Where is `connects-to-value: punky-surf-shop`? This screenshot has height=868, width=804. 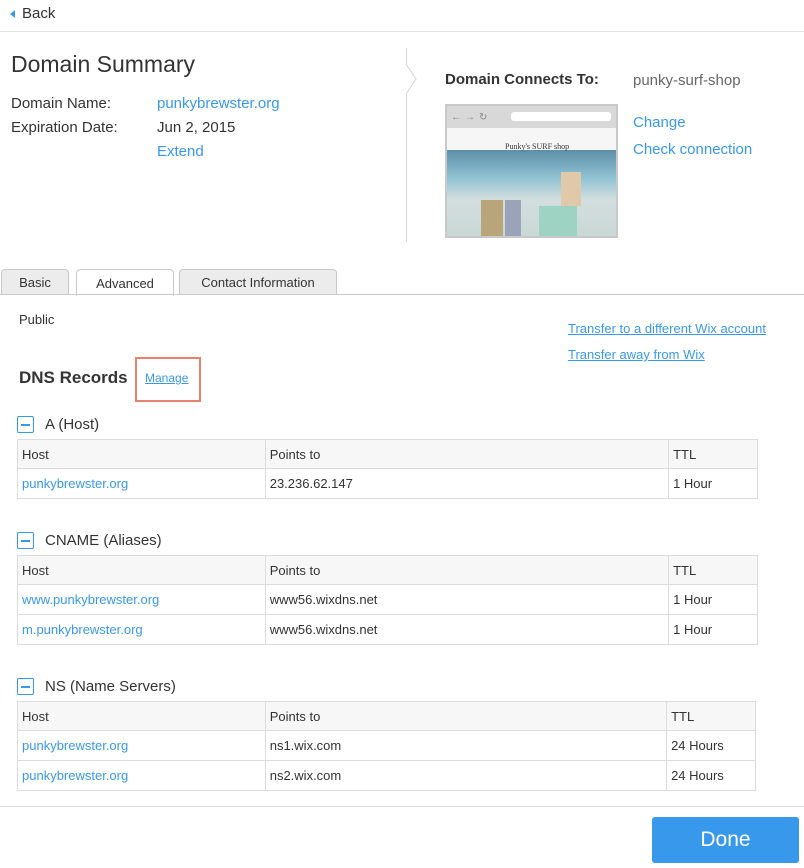
connects-to-value: punky-surf-shop is located at coordinates (687, 80).